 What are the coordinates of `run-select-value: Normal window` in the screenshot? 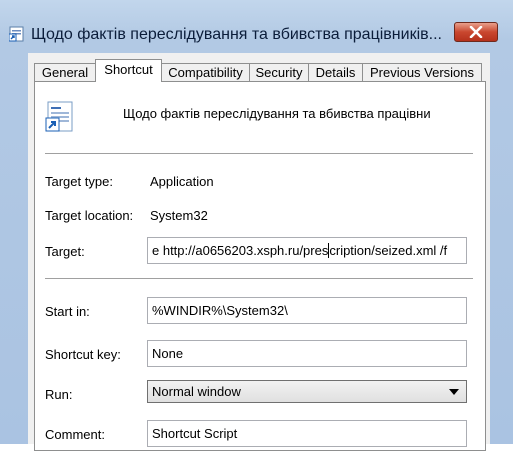 It's located at (196, 391).